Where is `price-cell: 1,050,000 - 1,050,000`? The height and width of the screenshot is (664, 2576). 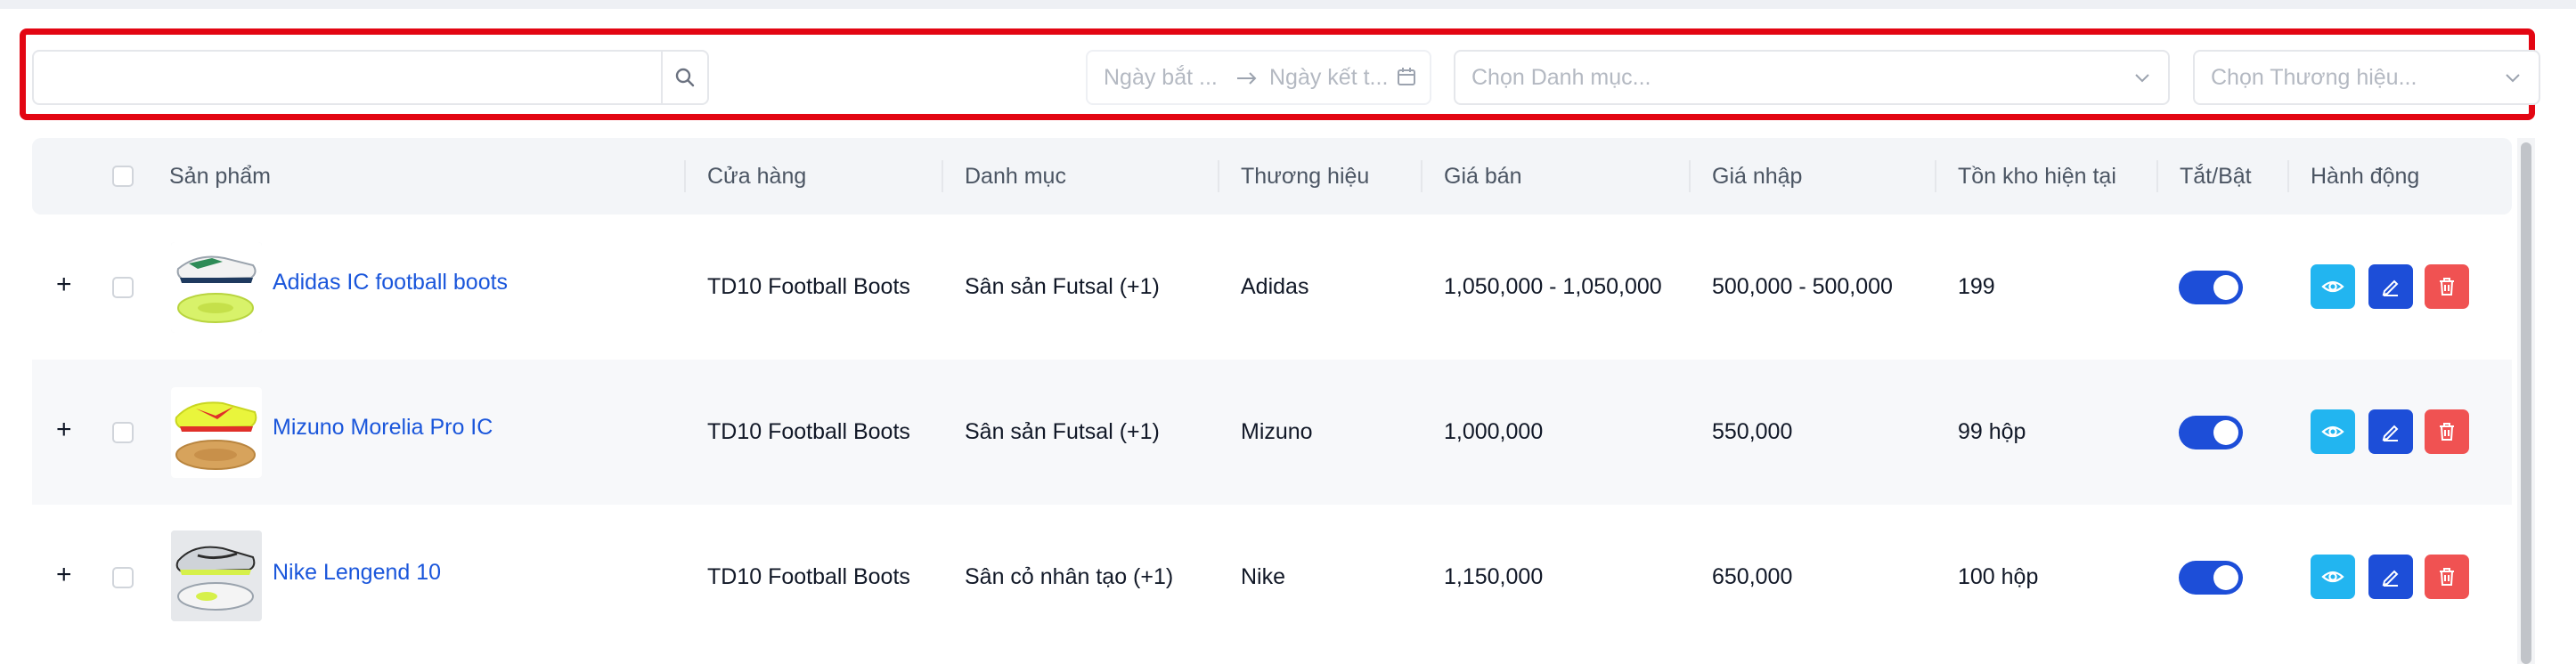
price-cell: 1,050,000 - 1,050,000 is located at coordinates (1553, 286).